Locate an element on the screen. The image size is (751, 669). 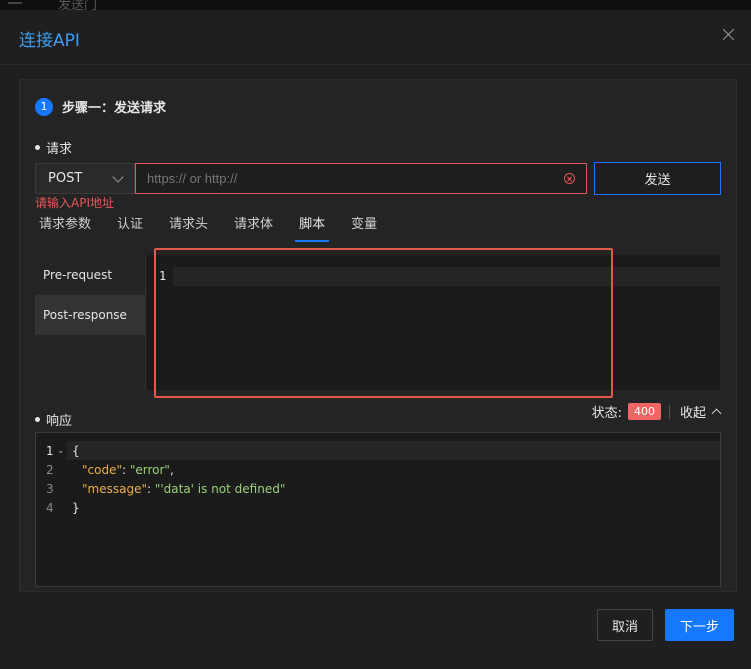
modal-footer: 取消 下一步 is located at coordinates (375, 630).